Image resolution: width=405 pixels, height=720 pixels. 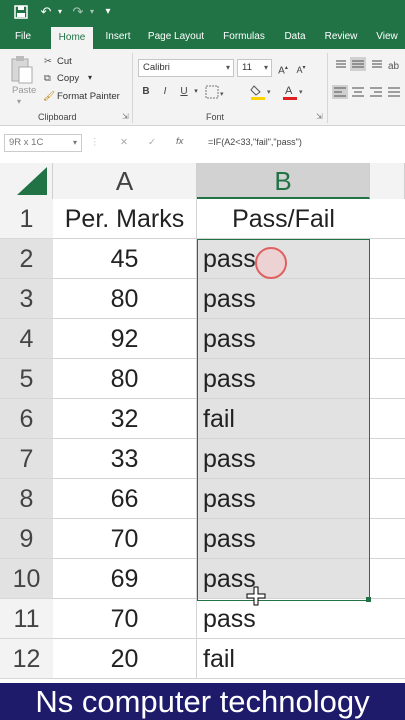 I want to click on format-painter-icon: 🖌, so click(x=49, y=96).